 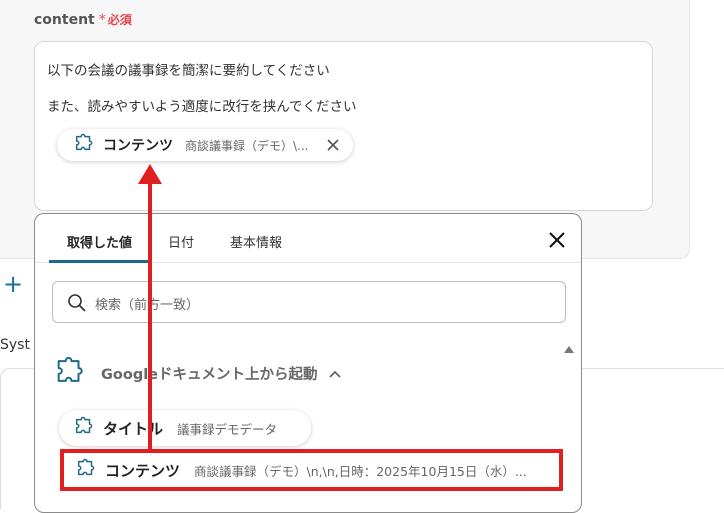 What do you see at coordinates (133, 428) in the screenshot?
I see `list-item-name: タイトル` at bounding box center [133, 428].